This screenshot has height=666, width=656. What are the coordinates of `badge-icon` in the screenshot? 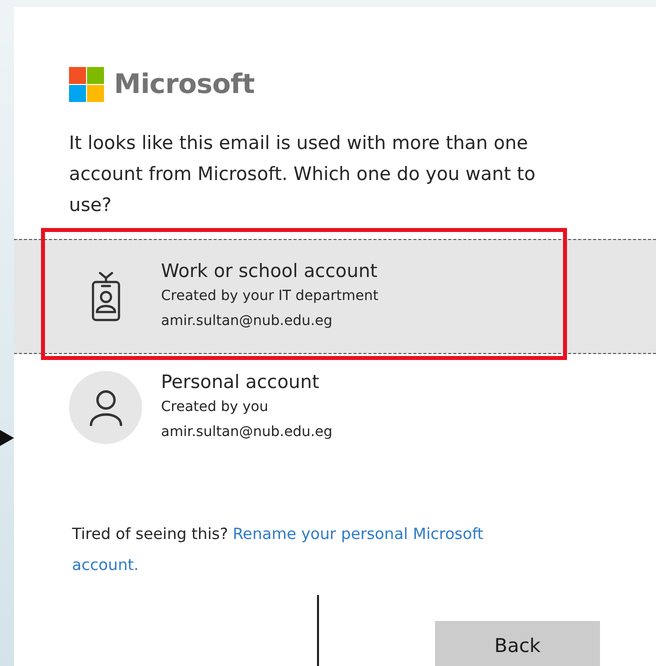 It's located at (105, 297).